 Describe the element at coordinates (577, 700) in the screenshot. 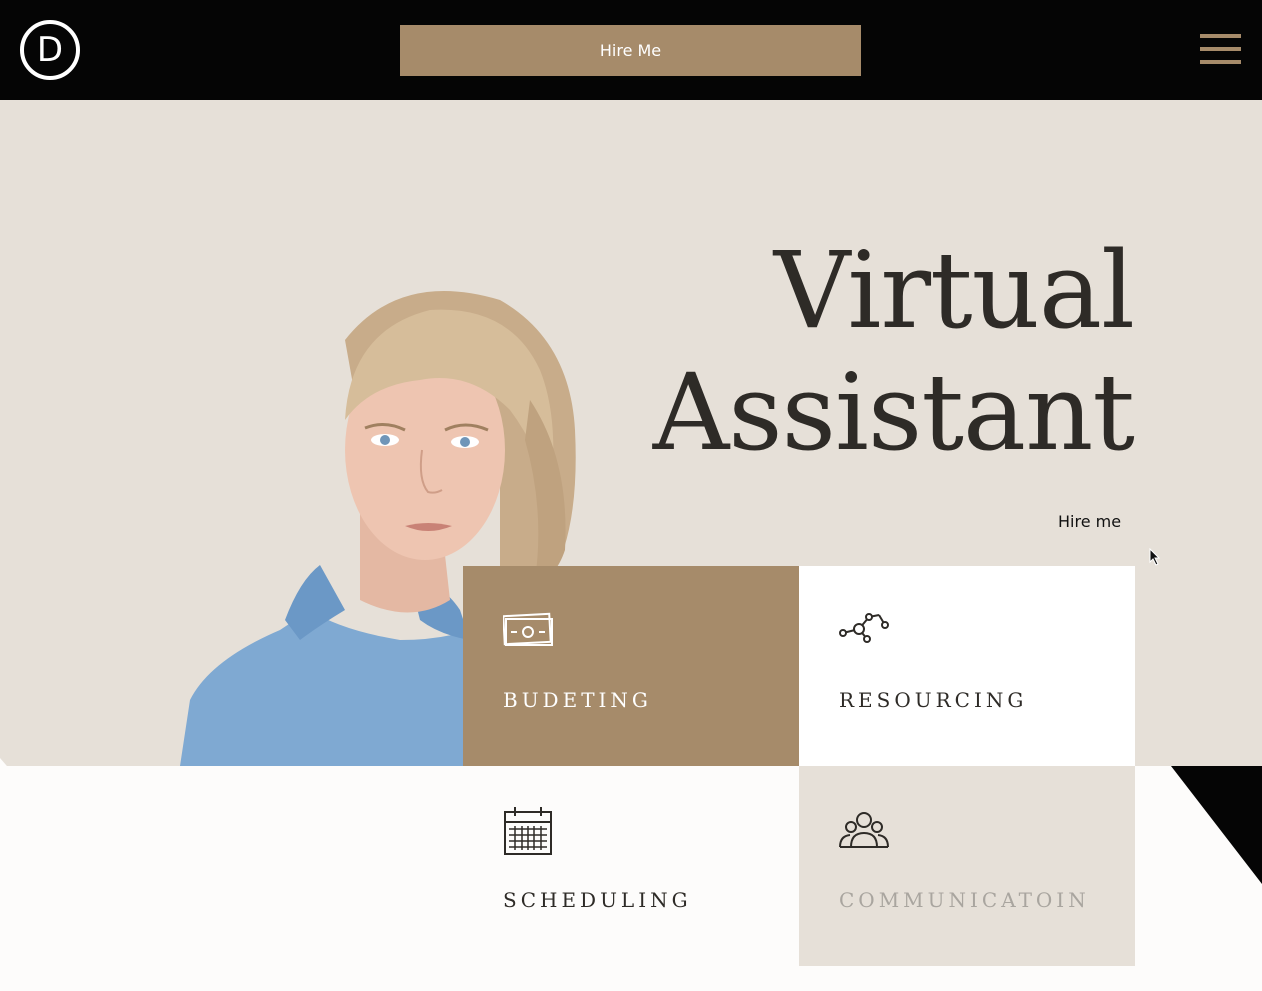

I see `service-label: BUDETING` at that location.